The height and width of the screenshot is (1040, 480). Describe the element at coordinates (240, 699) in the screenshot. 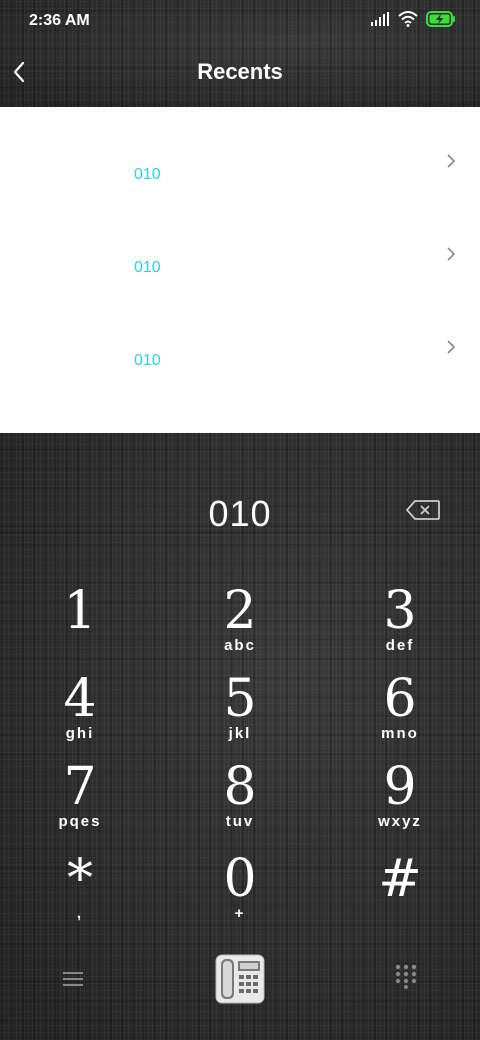

I see `key-digit: 5` at that location.